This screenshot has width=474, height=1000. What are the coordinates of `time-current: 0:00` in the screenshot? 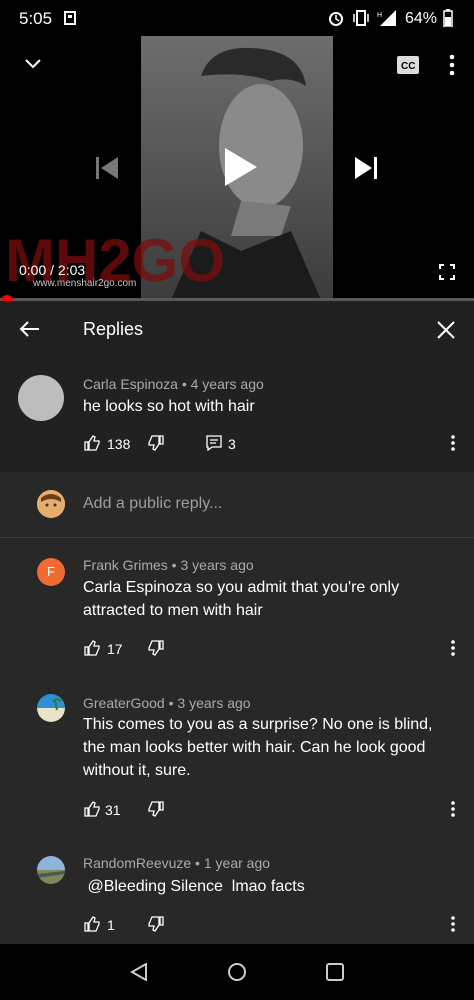 It's located at (33, 270).